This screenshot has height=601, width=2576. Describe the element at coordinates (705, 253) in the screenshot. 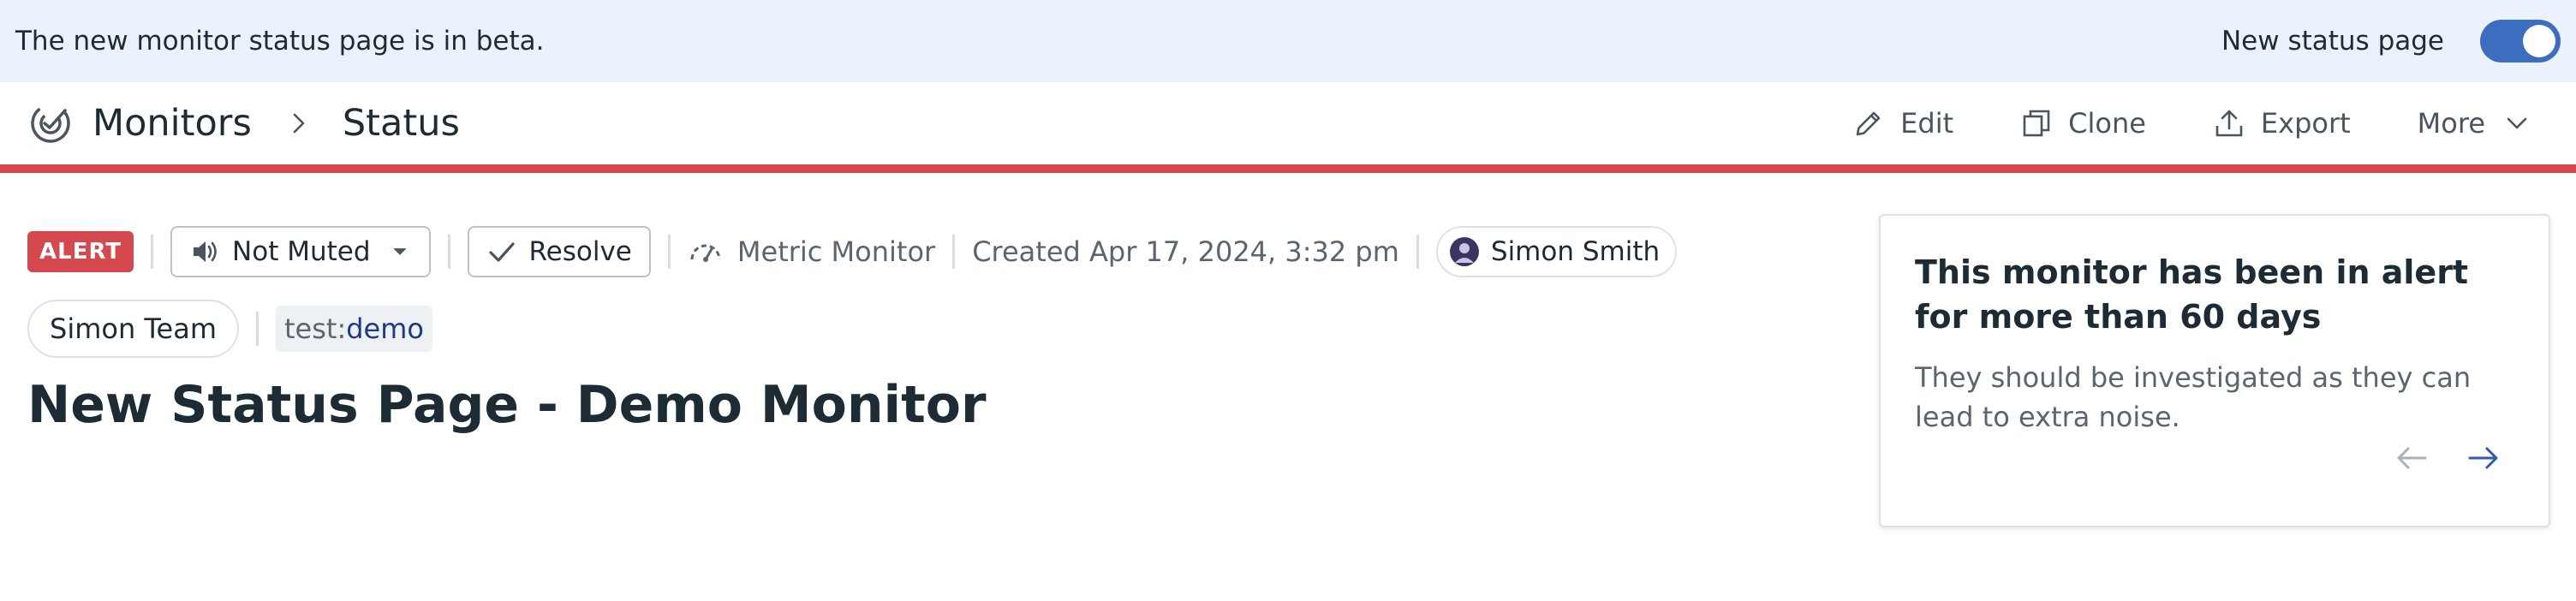

I see `gauge-icon` at that location.